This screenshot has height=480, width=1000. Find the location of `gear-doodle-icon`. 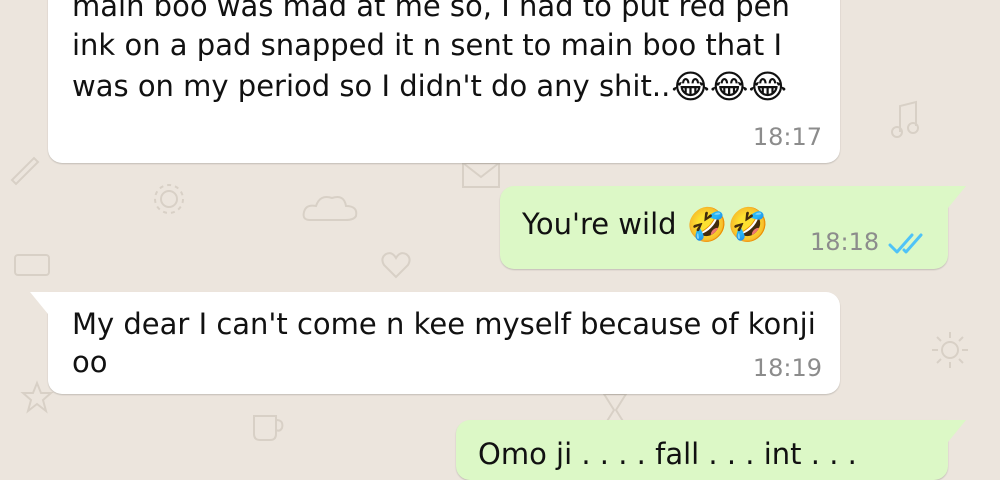

gear-doodle-icon is located at coordinates (169, 199).